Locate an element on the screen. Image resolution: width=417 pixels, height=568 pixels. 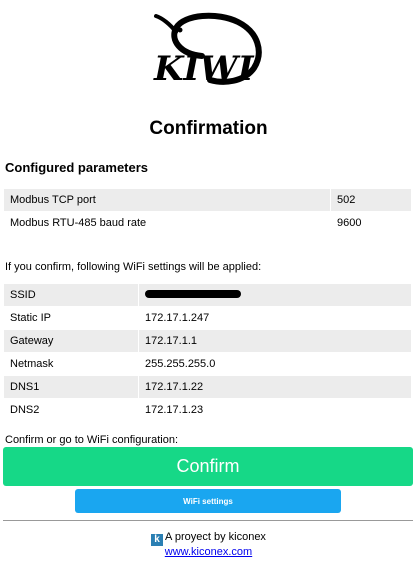
kiconex-link: www.kiconex.com is located at coordinates (208, 552).